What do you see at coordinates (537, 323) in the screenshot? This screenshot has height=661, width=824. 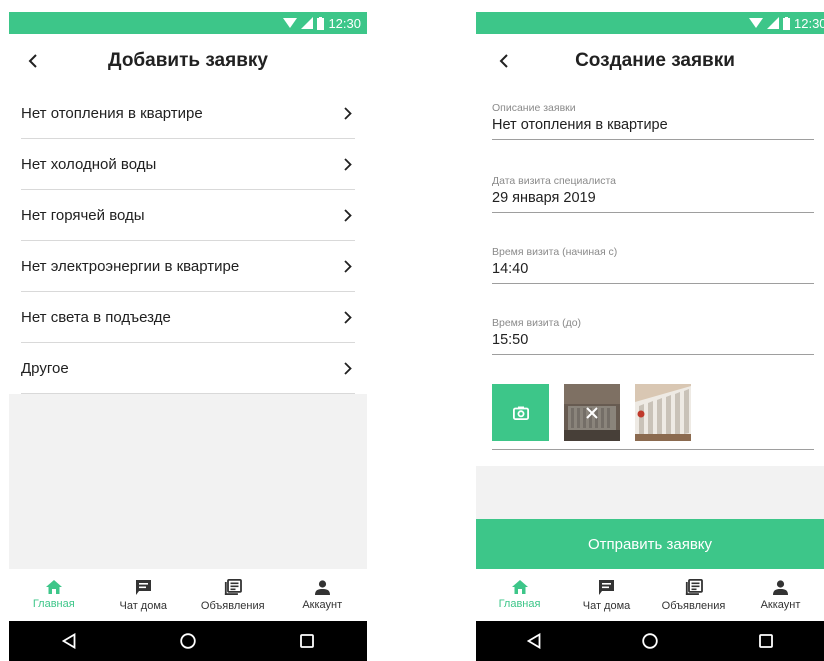 I see `field-label: Время визита (до)` at bounding box center [537, 323].